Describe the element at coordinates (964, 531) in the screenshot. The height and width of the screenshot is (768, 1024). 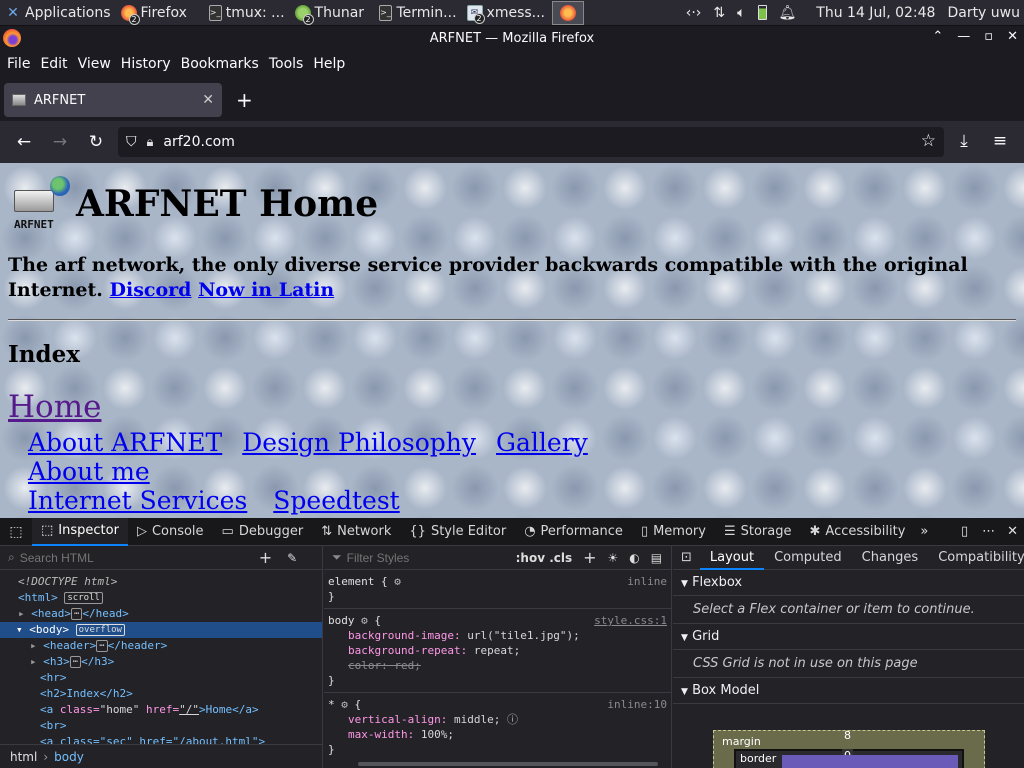
I see `dock-side-icon: ▯` at that location.